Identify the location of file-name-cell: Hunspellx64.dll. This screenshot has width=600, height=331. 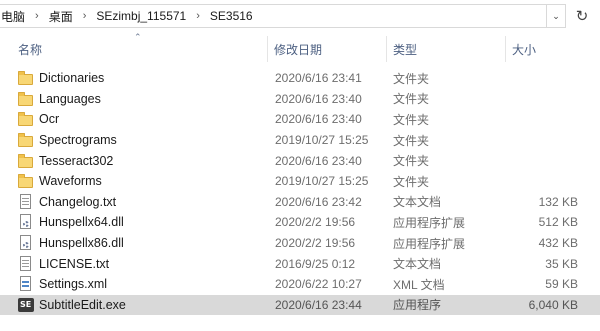
(71, 222).